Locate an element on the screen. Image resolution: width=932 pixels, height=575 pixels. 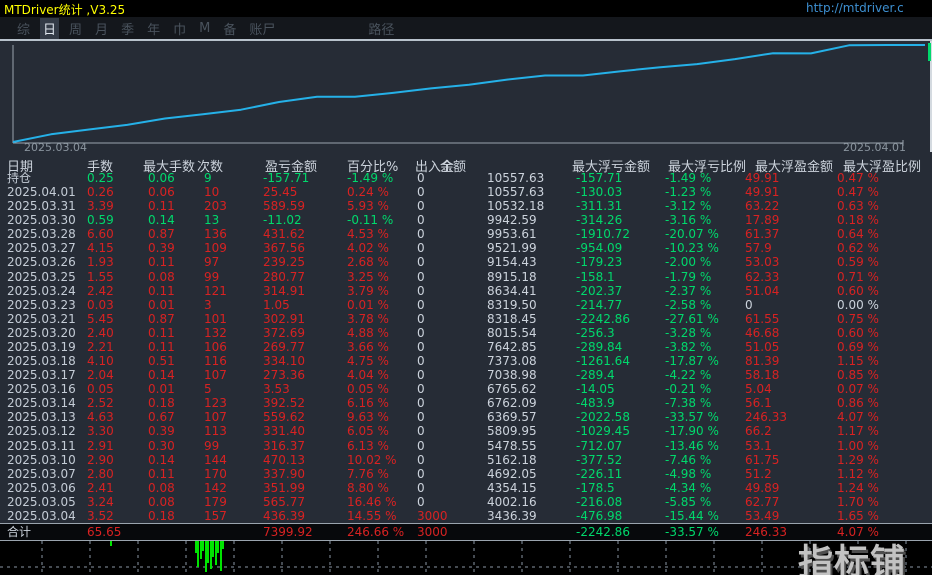
menu-item-3: 月 is located at coordinates (101, 28).